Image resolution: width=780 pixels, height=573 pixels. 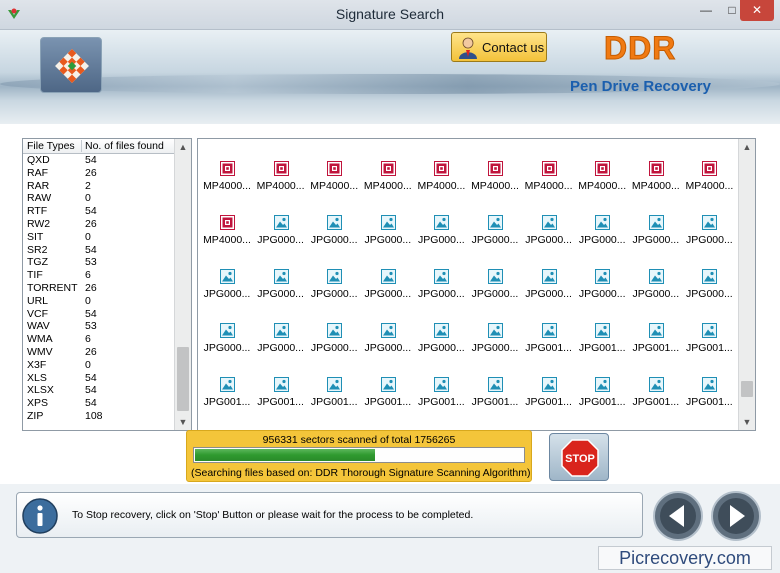 What do you see at coordinates (99, 237) in the screenshot?
I see `file-type-row: SIT 0` at bounding box center [99, 237].